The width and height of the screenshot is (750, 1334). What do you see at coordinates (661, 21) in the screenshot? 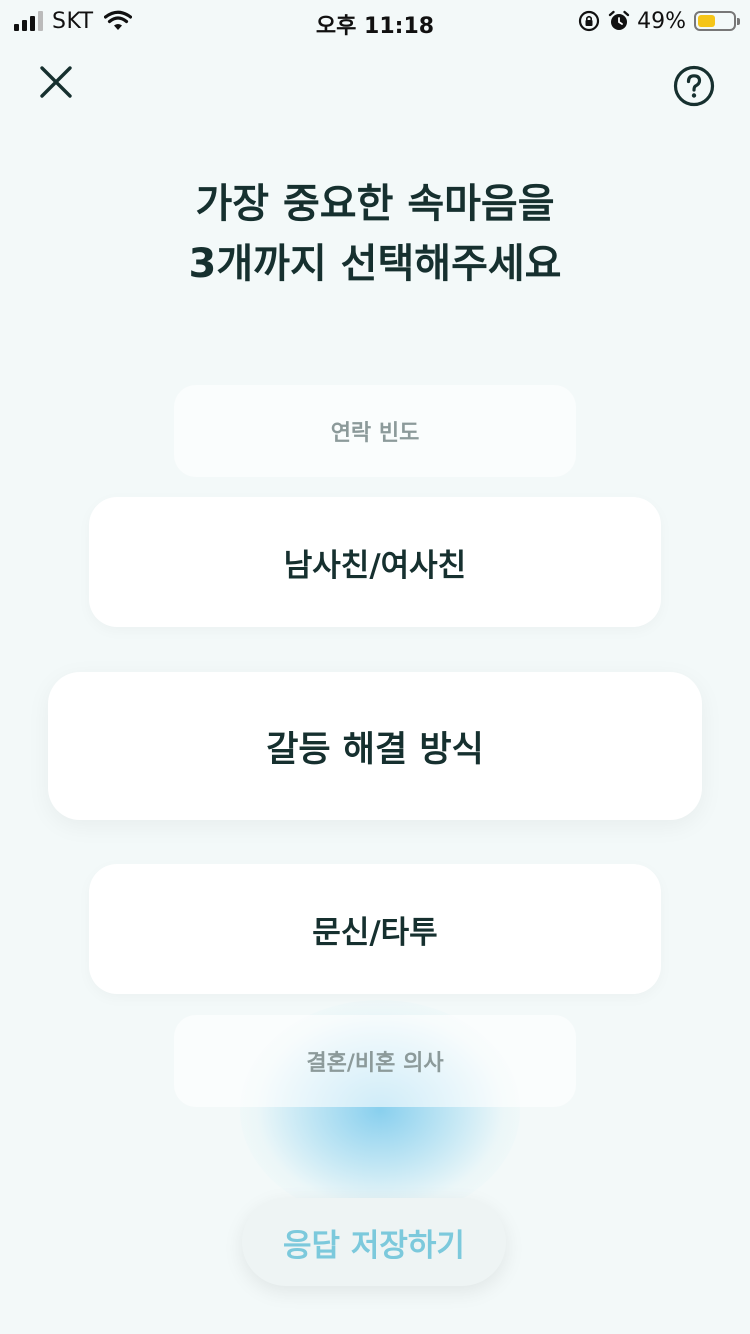
I see `battery-percent: 49%` at bounding box center [661, 21].